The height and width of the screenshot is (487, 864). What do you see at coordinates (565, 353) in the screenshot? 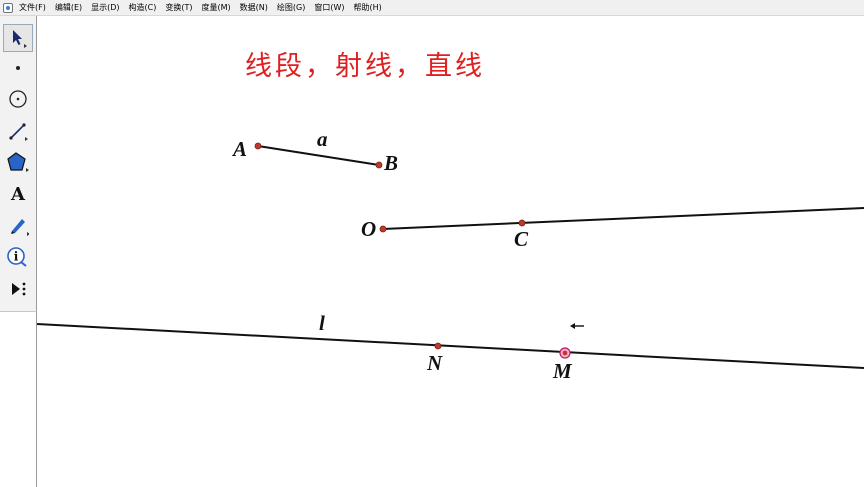
I see `point-m-selected` at bounding box center [565, 353].